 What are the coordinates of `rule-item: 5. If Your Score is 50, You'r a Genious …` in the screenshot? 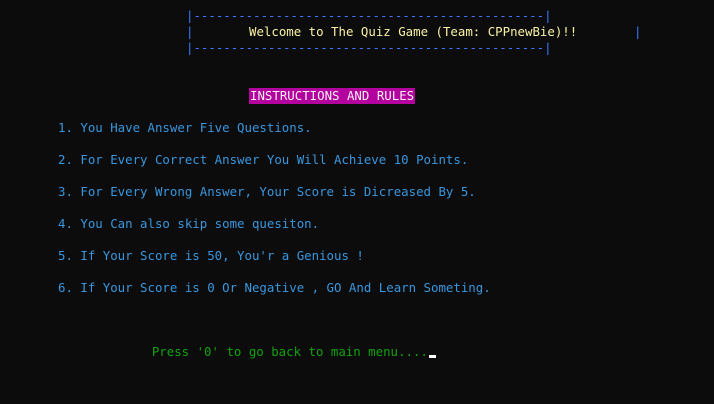 It's located at (211, 255).